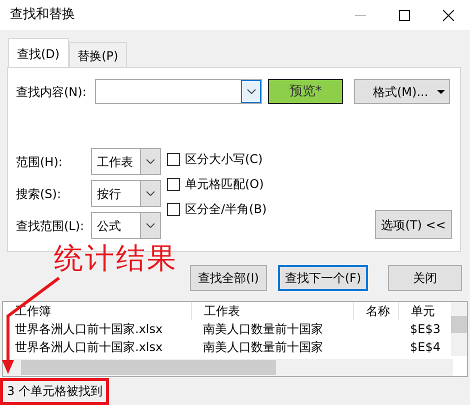  Describe the element at coordinates (126, 161) in the screenshot. I see `dropdown: 工作表` at that location.